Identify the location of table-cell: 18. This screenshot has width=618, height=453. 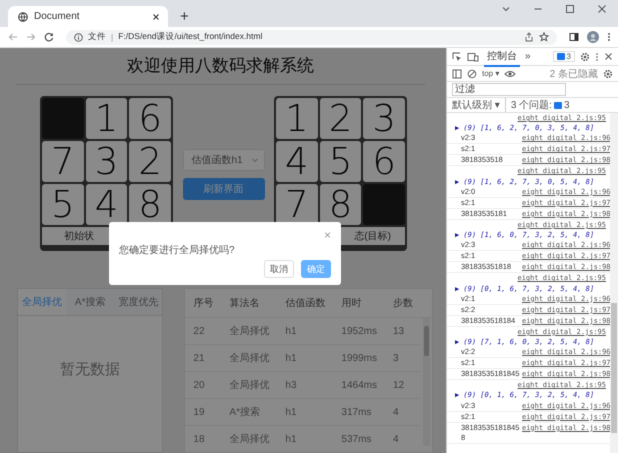
(203, 439).